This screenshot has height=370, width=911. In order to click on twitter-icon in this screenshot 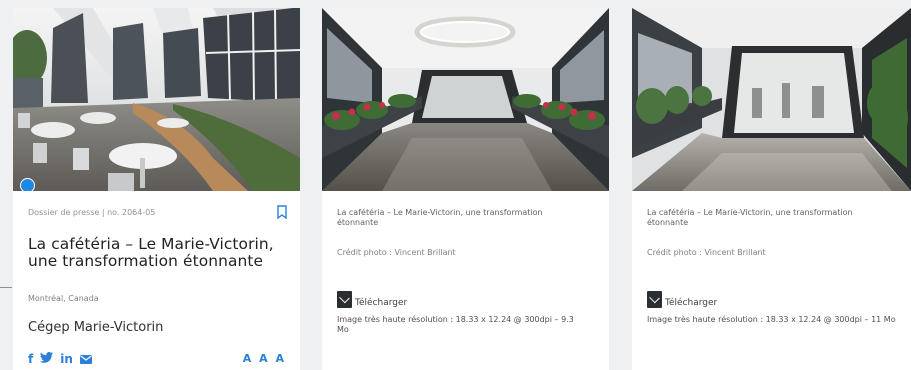, I will do `click(47, 359)`.